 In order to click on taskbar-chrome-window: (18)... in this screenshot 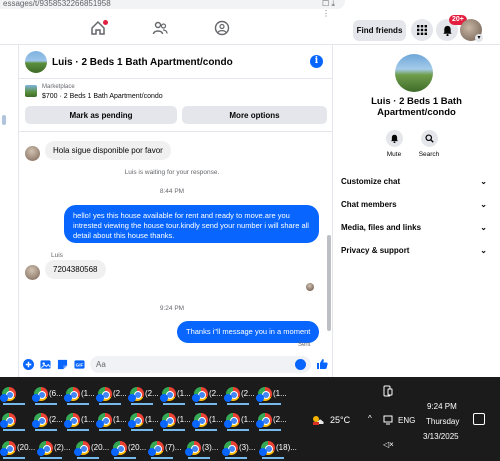, I will do `click(278, 448)`.